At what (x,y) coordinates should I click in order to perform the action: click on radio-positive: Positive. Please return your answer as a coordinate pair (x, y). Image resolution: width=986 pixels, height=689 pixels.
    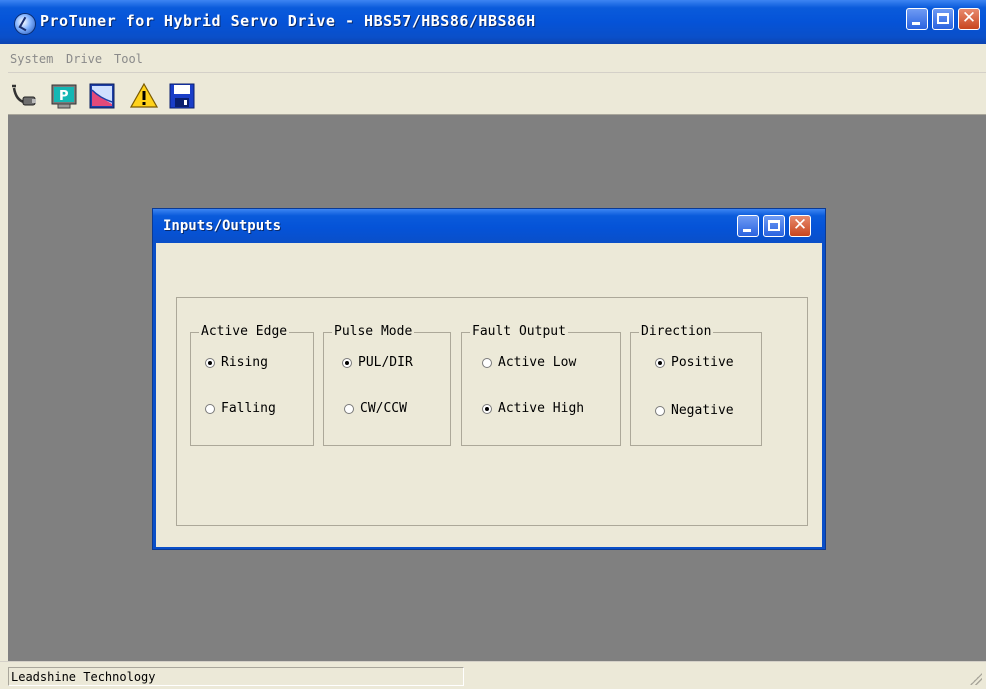
    Looking at the image, I should click on (694, 362).